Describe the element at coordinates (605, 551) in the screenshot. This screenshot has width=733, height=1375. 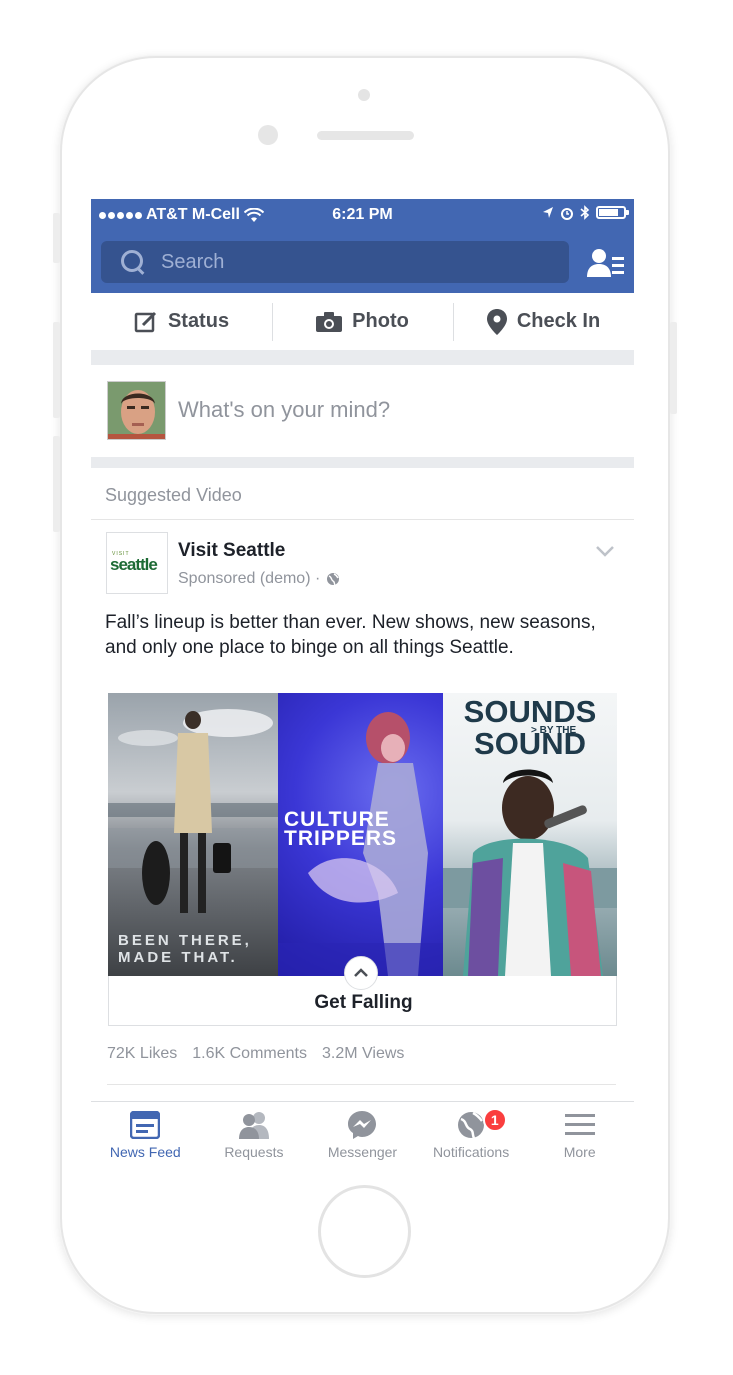
I see `chevron-down-icon` at that location.